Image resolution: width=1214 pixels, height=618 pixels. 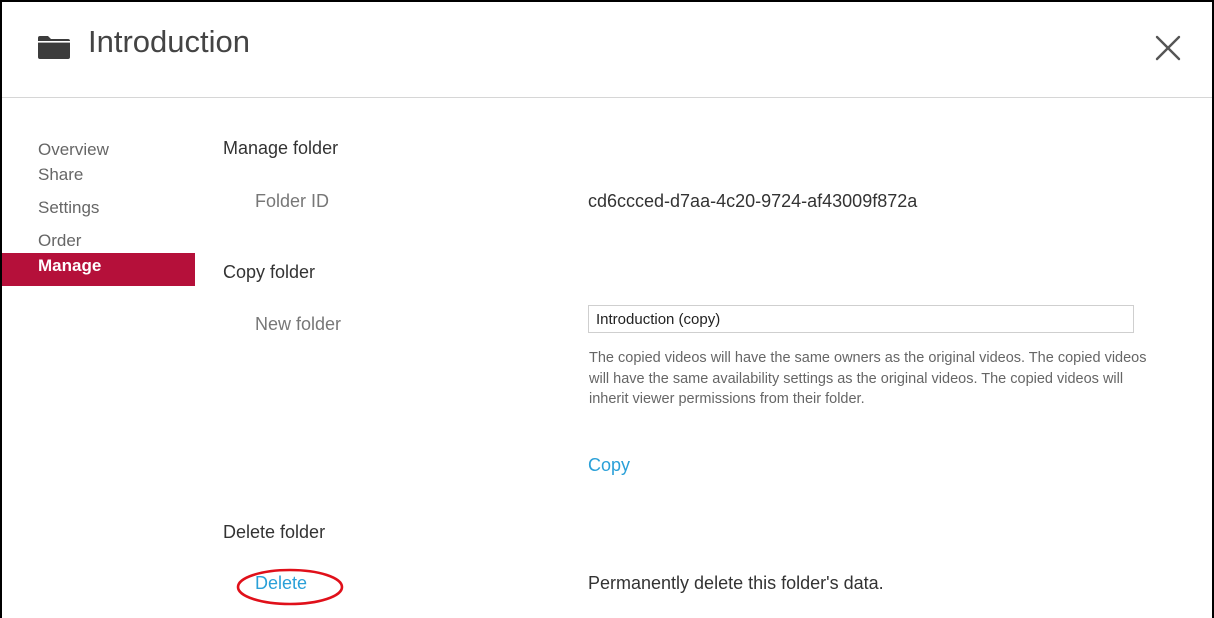 I want to click on folder-icon, so click(x=54, y=47).